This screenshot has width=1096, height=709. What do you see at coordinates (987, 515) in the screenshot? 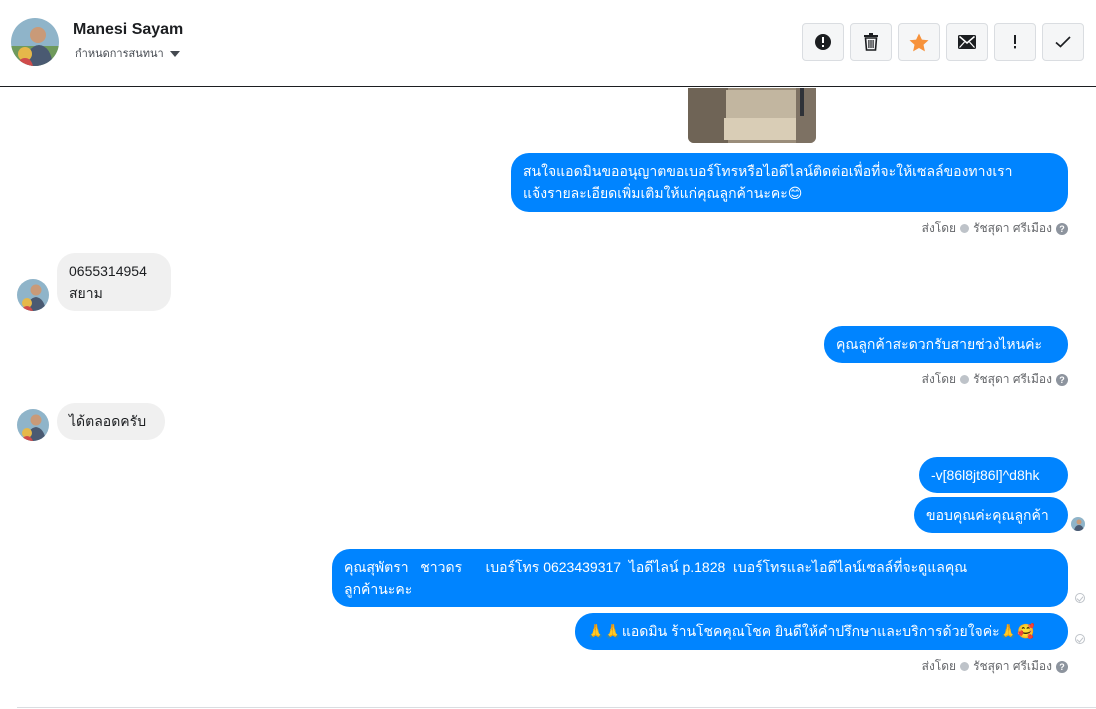
I see `message-text: ขอบคุณค่ะคุณลูกค้า` at bounding box center [987, 515].